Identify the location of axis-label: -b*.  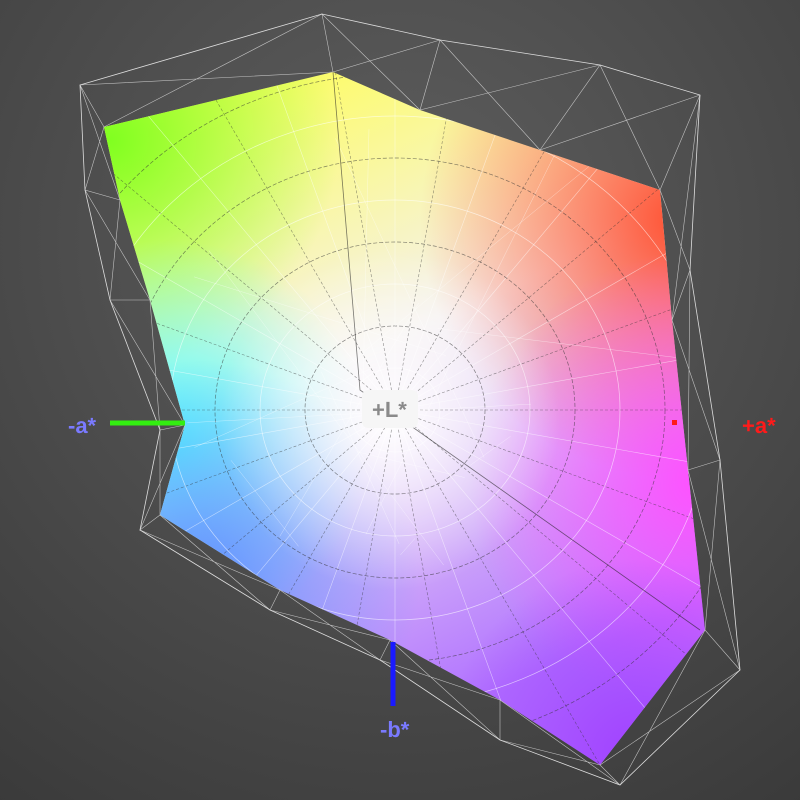
(395, 729).